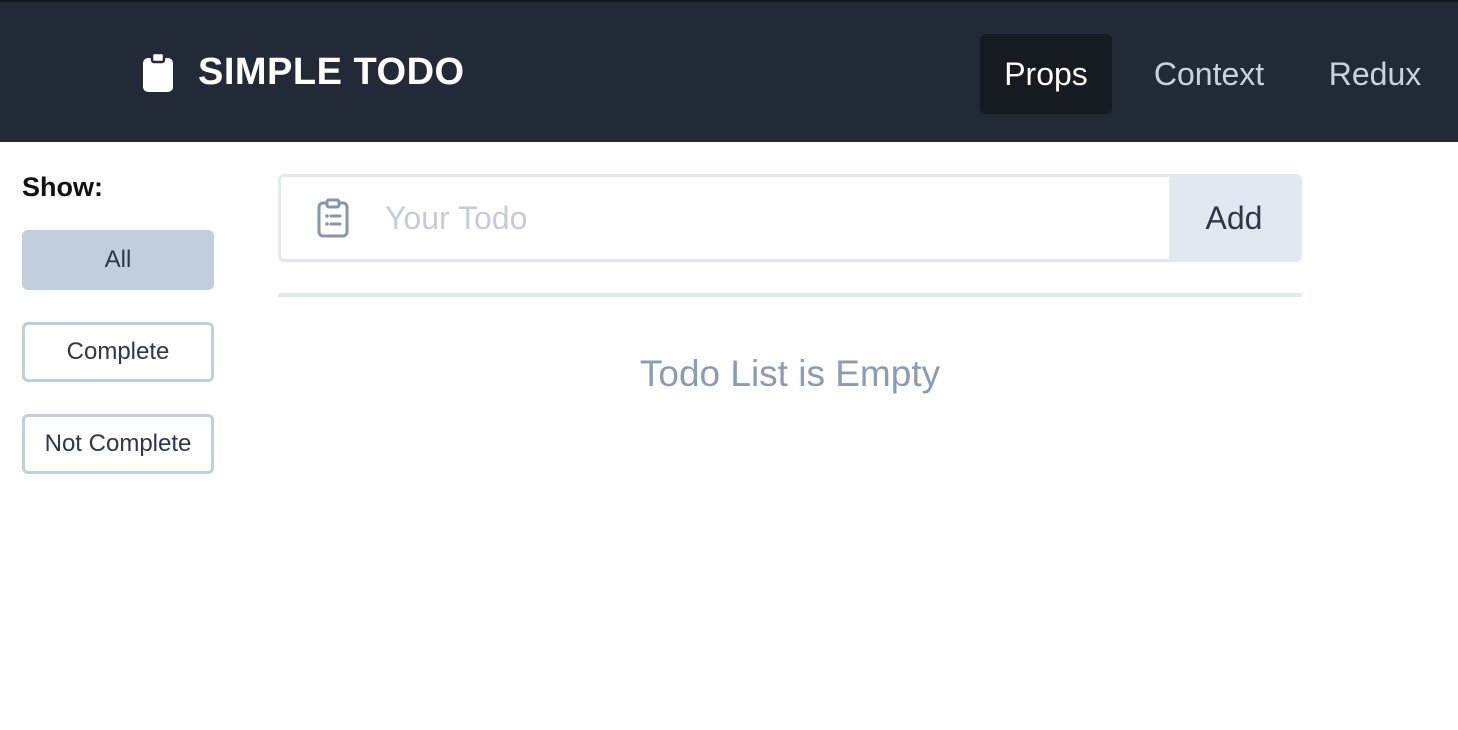 This screenshot has height=730, width=1458. Describe the element at coordinates (1046, 74) in the screenshot. I see `nav-link-props: Props` at that location.